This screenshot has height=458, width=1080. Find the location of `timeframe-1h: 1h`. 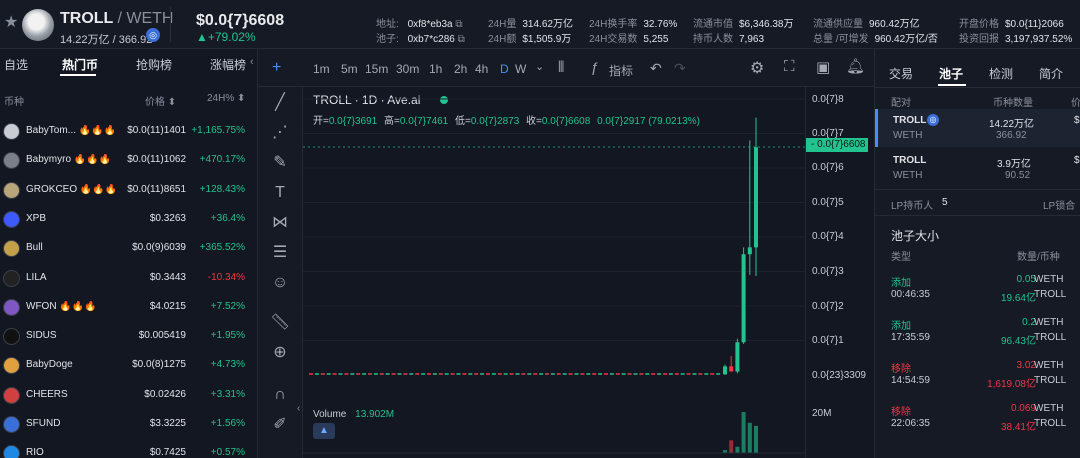

timeframe-1h: 1h is located at coordinates (435, 69).